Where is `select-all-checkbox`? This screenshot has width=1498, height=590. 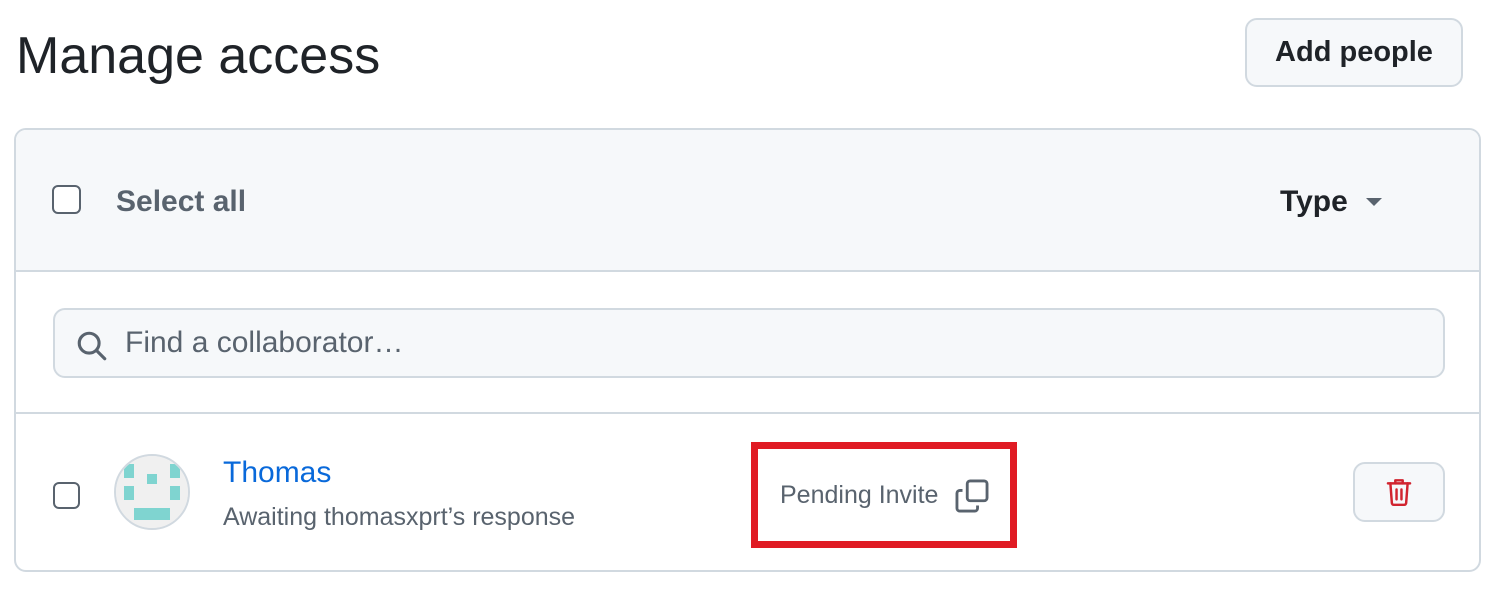
select-all-checkbox is located at coordinates (66, 199).